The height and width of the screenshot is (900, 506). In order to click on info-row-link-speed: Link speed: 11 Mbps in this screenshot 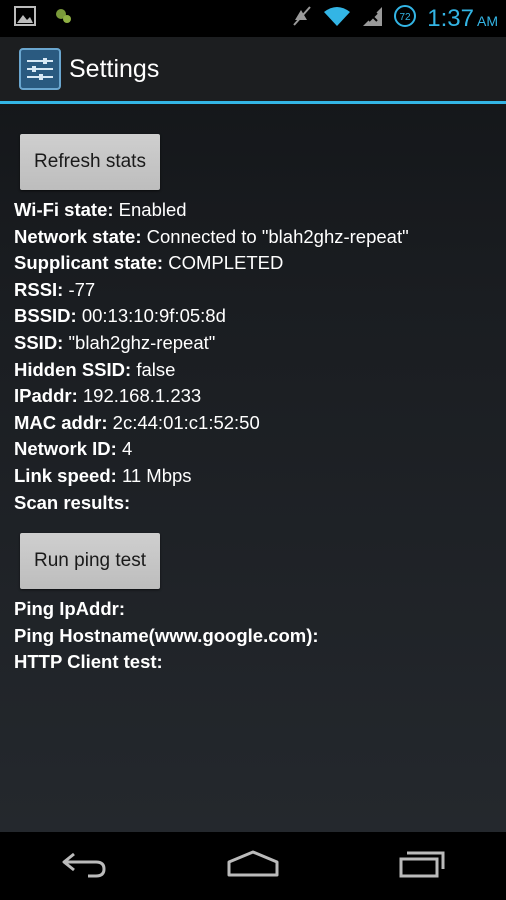, I will do `click(103, 475)`.